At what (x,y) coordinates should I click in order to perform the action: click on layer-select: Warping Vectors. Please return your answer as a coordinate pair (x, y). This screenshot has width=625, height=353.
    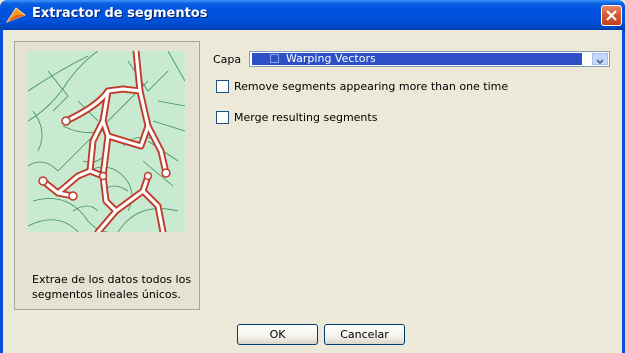
    Looking at the image, I should click on (429, 59).